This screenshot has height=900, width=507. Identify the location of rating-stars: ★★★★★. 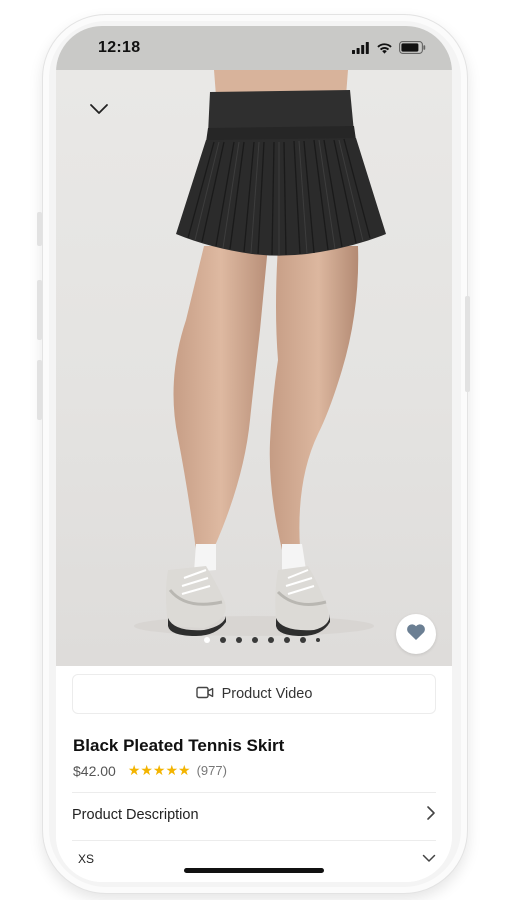
(159, 770).